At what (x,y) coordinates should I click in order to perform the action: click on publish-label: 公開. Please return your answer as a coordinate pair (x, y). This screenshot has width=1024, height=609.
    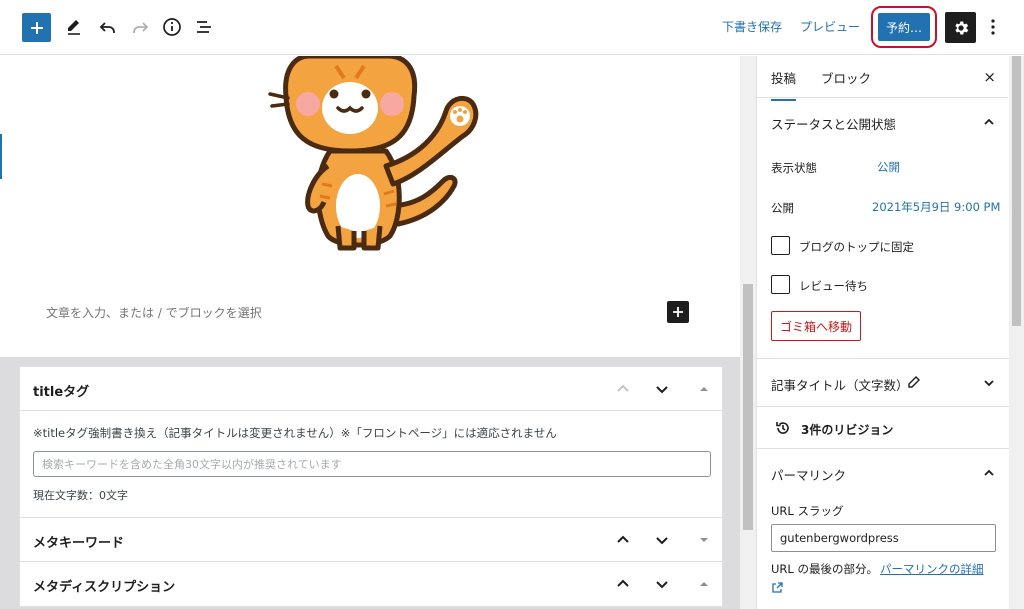
    Looking at the image, I should click on (782, 208).